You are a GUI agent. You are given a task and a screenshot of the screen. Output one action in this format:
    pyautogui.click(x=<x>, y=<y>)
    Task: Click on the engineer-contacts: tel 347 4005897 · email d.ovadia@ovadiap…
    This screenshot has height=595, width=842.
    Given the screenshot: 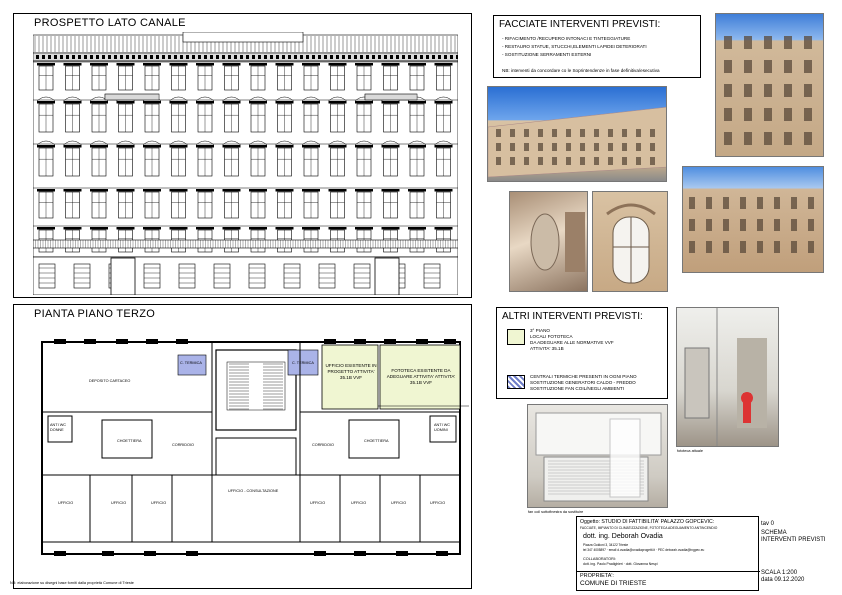 What is the action you would take?
    pyautogui.click(x=644, y=550)
    